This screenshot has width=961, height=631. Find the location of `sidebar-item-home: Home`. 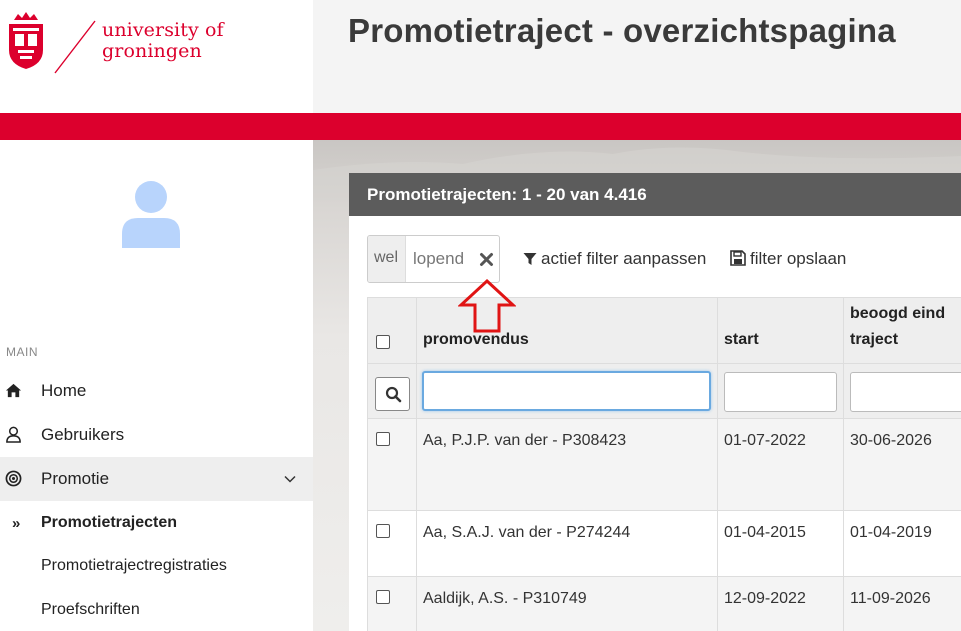

sidebar-item-home: Home is located at coordinates (156, 391).